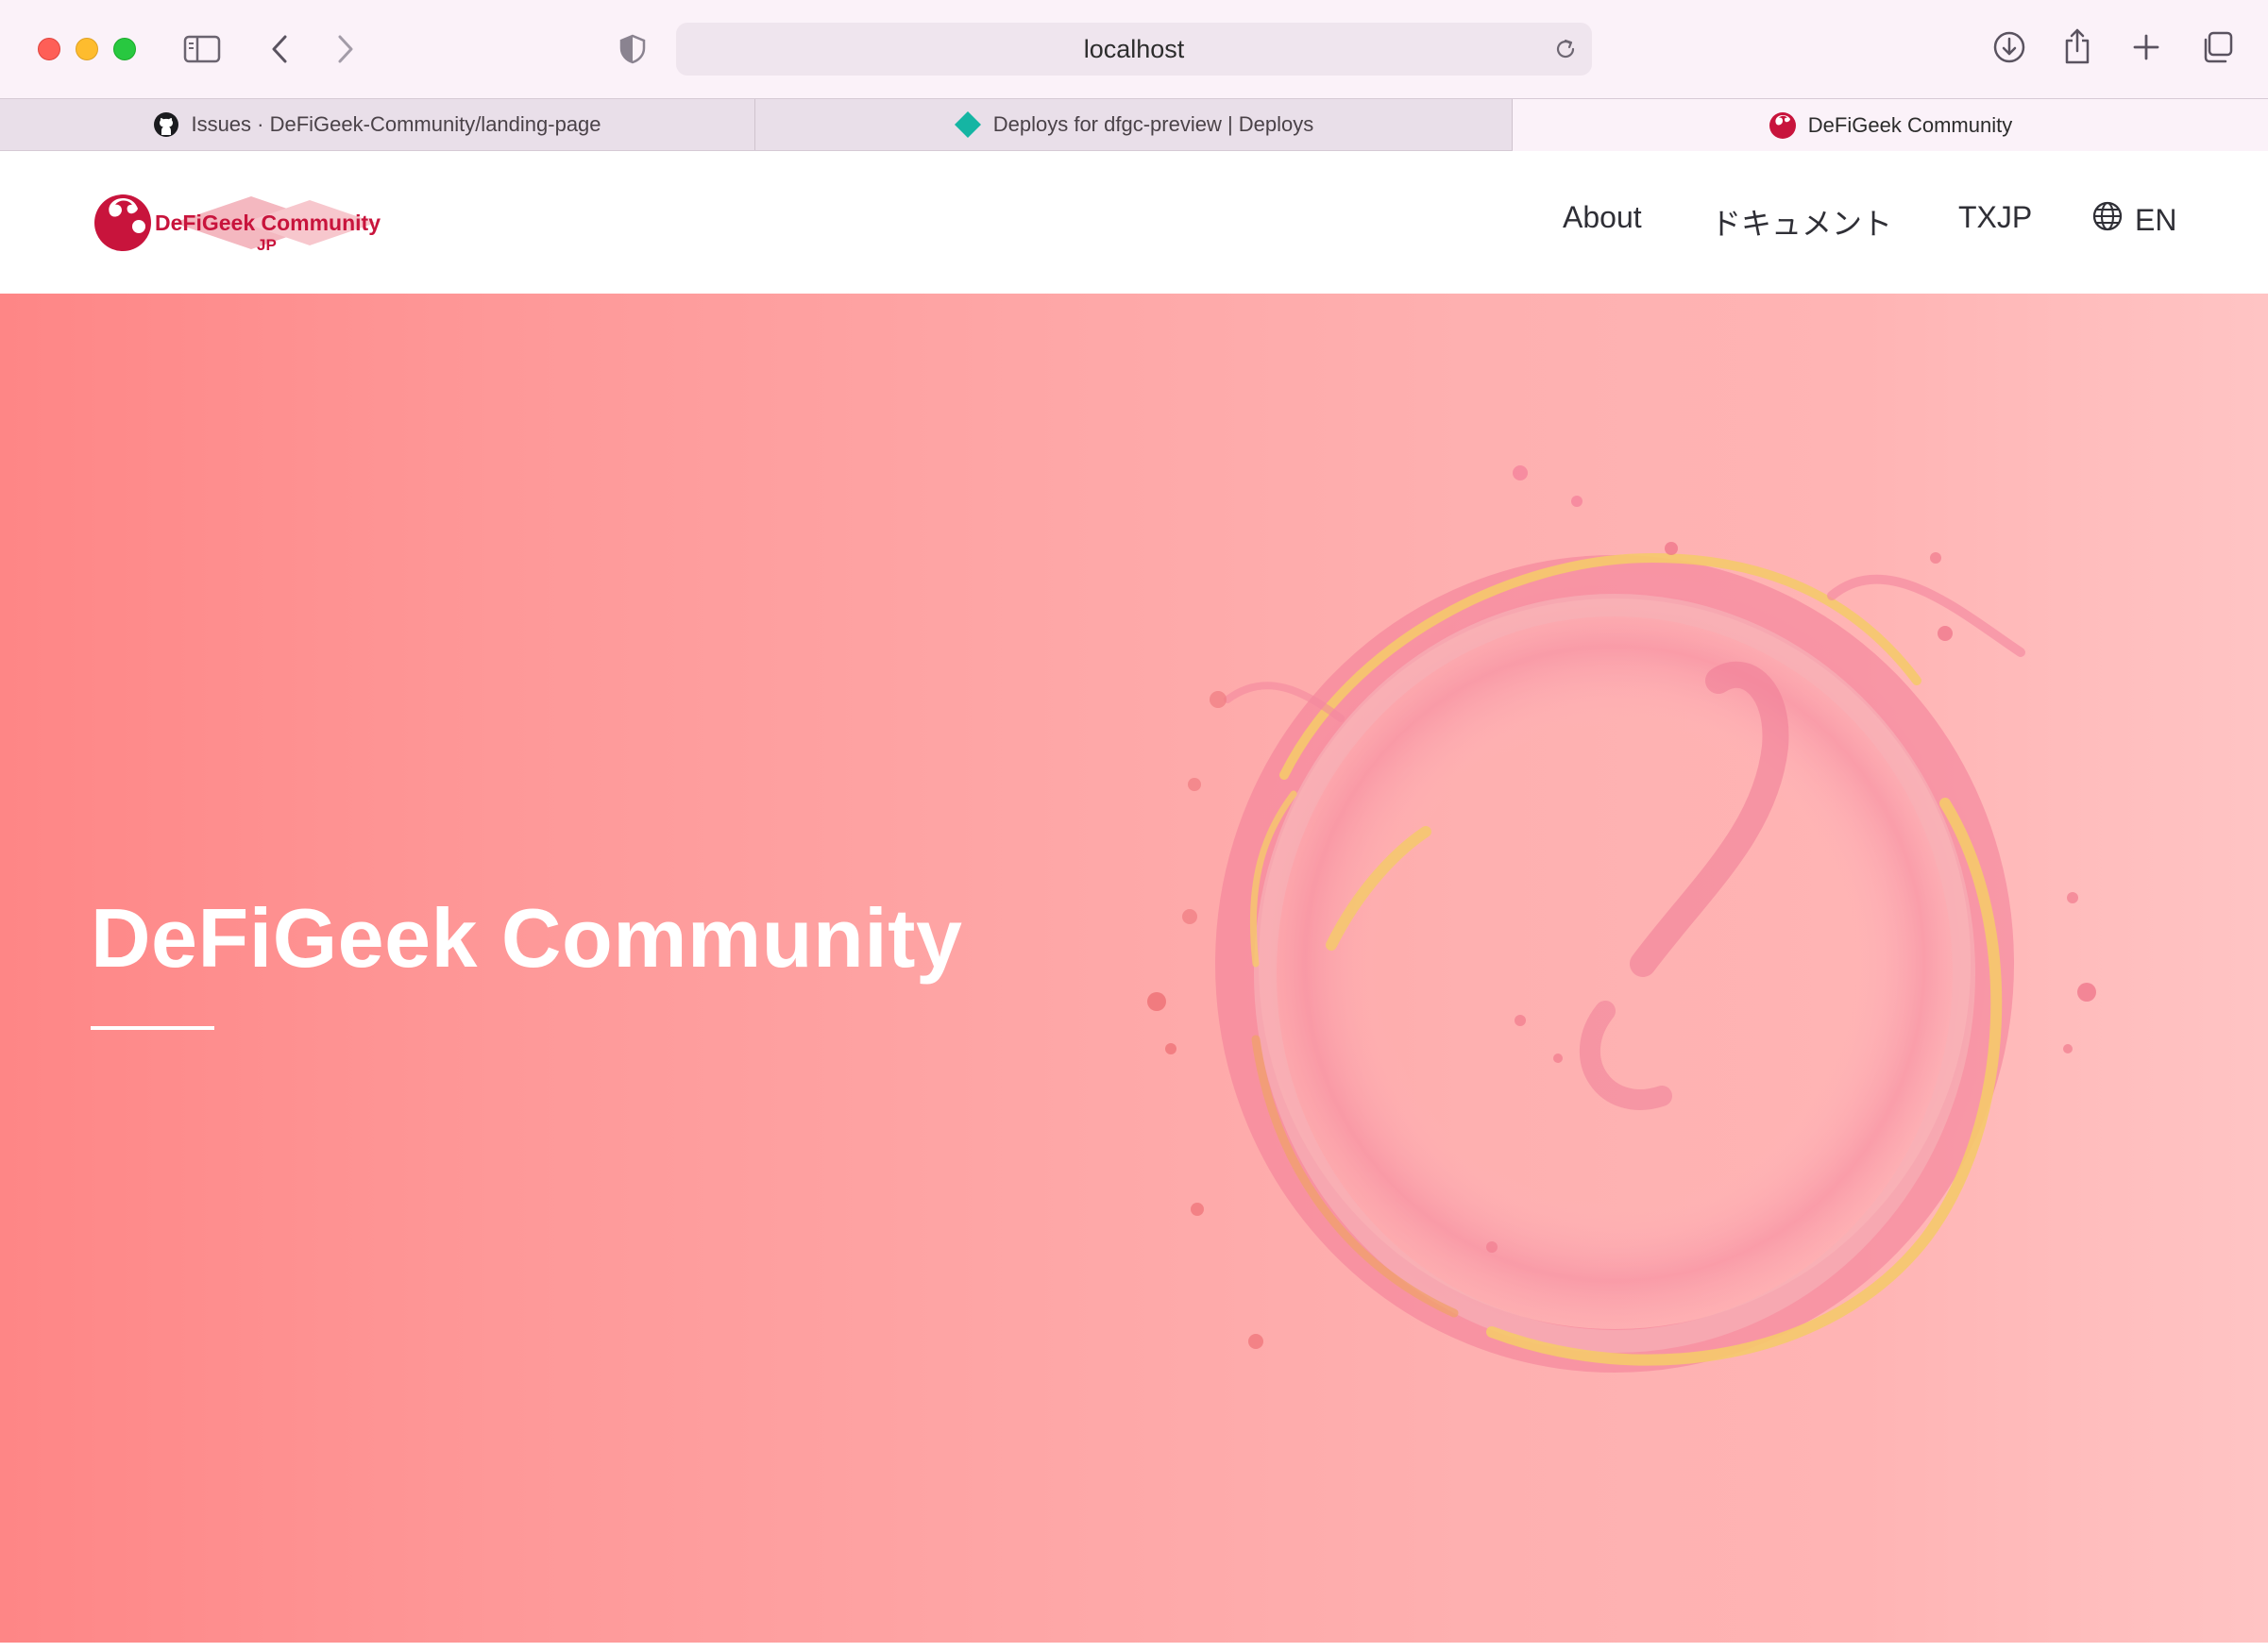 The height and width of the screenshot is (1652, 2268). I want to click on tab-label: DeFiGeek Community, so click(1910, 124).